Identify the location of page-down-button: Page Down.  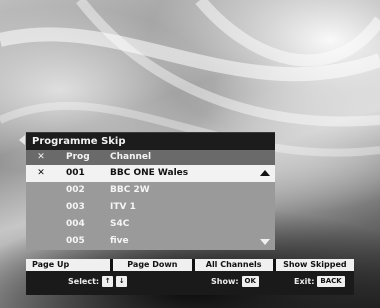
(152, 265).